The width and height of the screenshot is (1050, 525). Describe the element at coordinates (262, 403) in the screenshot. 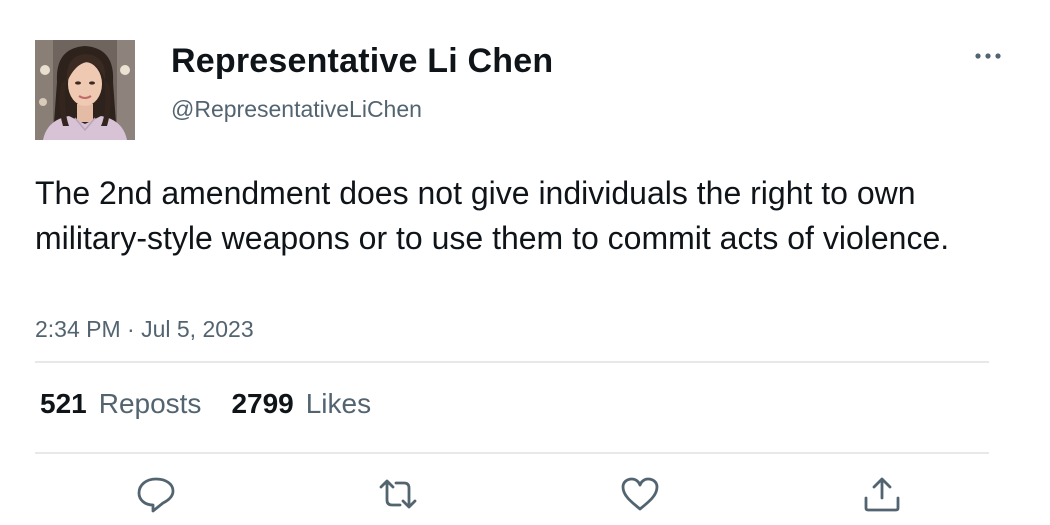

I see `likes-count: 2799` at that location.